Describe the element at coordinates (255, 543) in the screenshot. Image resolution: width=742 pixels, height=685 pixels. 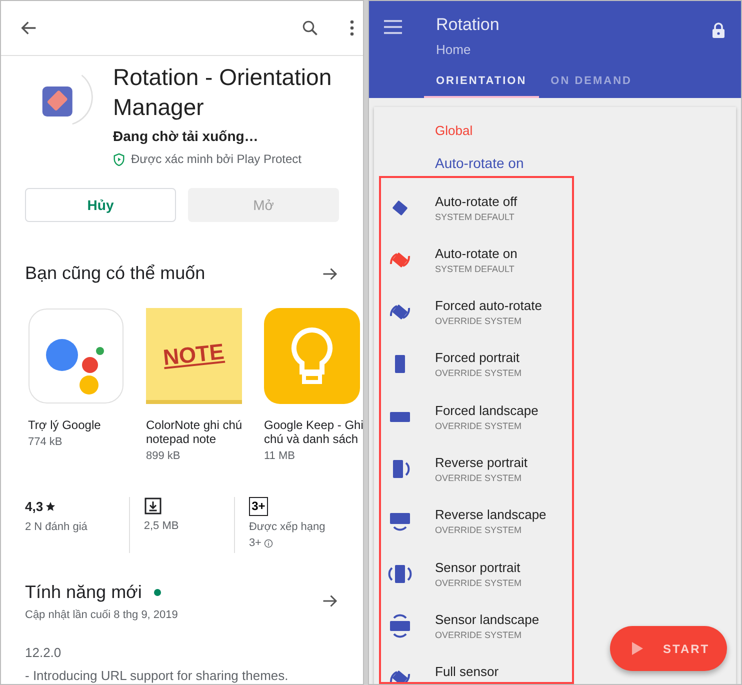
I see `stat-label: 3+` at that location.